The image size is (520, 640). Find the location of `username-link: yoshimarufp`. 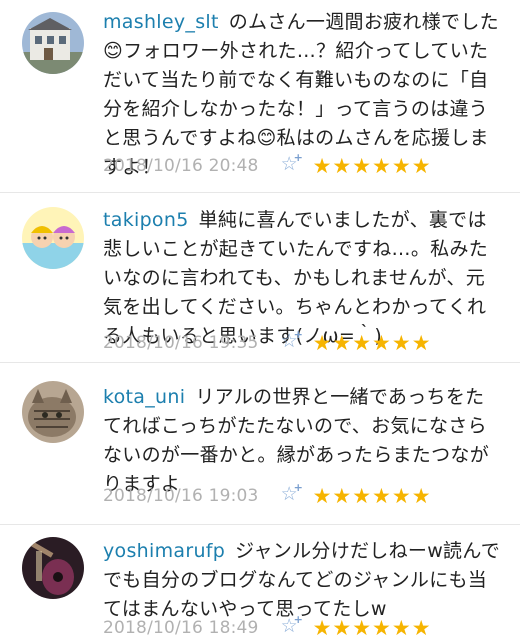

username-link: yoshimarufp is located at coordinates (164, 551).